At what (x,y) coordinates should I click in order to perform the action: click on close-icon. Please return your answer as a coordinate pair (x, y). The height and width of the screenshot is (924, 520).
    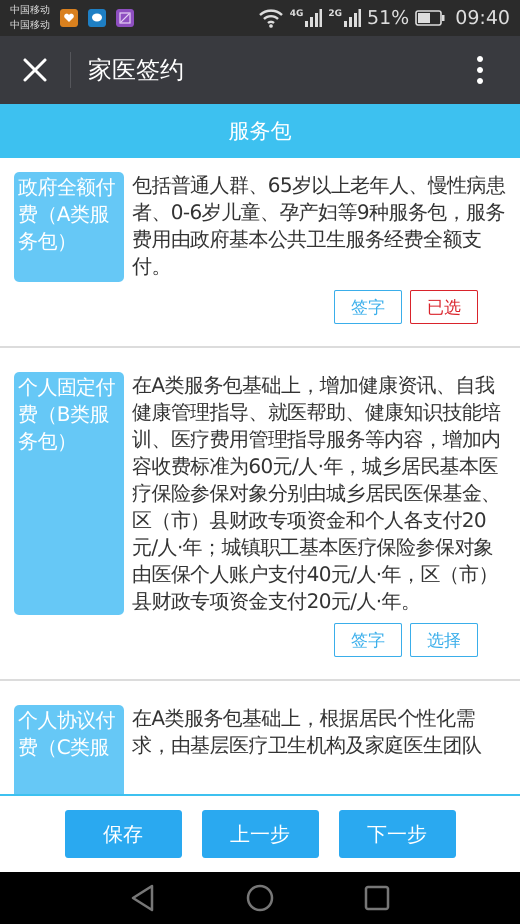
    Looking at the image, I should click on (35, 70).